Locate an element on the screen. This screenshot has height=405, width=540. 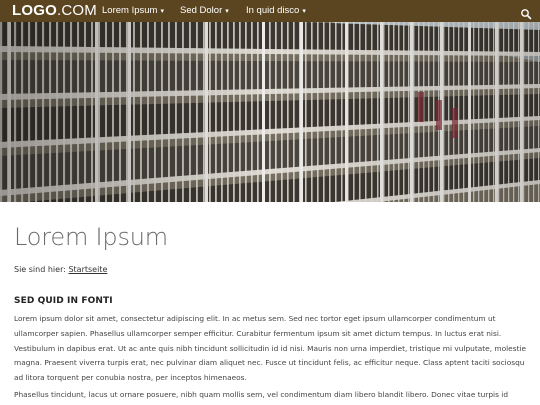
nav-item-in-quid-disco: In quid disco ▾ is located at coordinates (291, 11).